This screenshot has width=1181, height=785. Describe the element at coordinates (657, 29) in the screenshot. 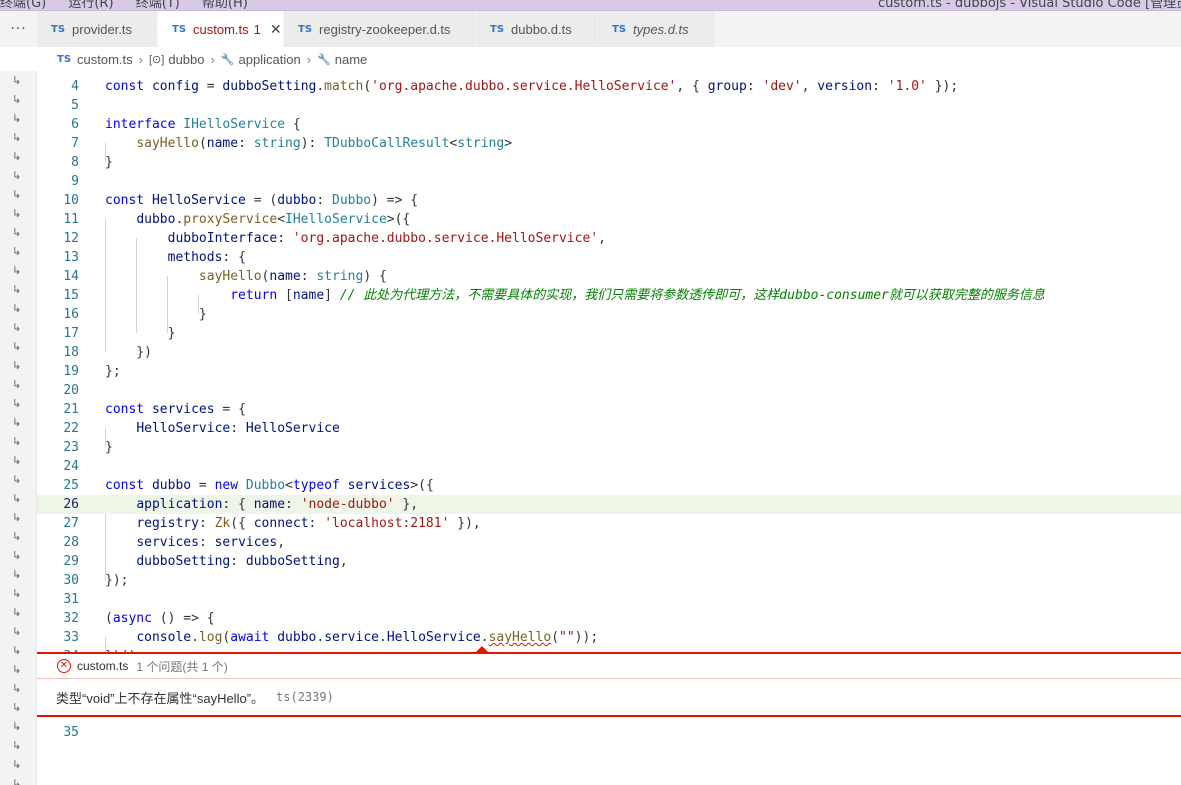

I see `tab-types-d: TS types.d.ts` at that location.